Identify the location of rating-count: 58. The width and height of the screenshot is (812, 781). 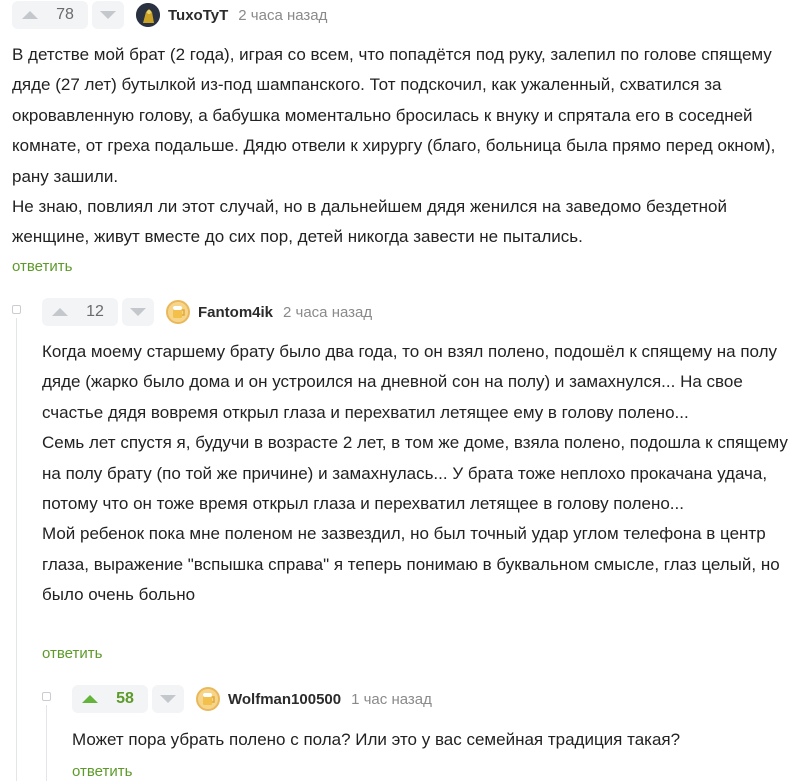
(125, 698).